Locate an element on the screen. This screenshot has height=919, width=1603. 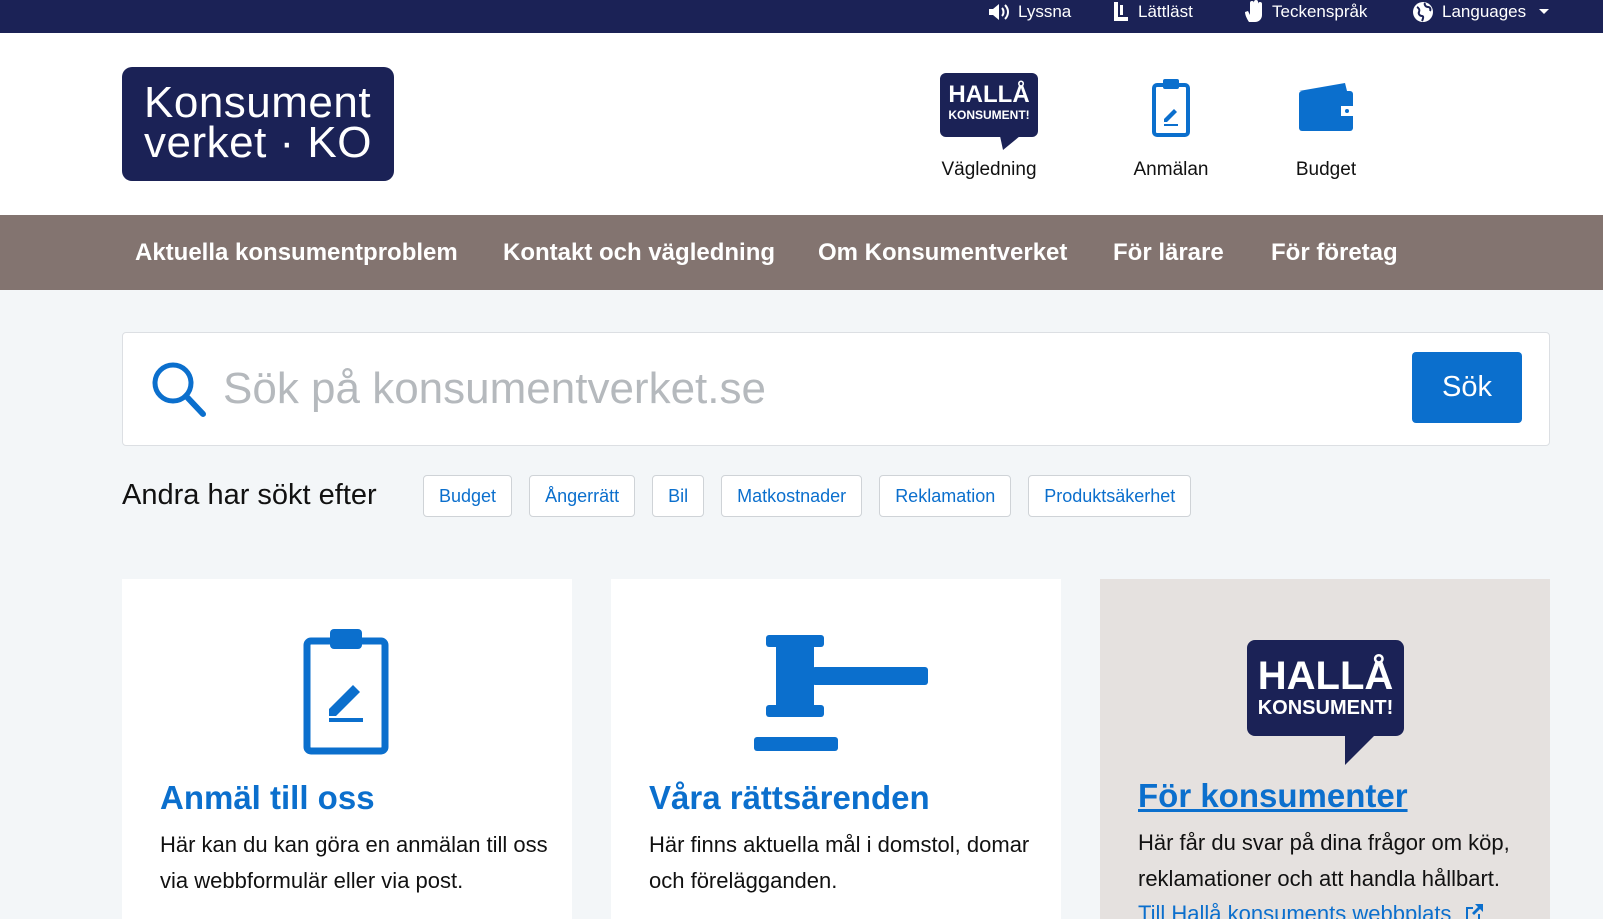
sign-language-link: Teckenspråk is located at coordinates (1305, 12).